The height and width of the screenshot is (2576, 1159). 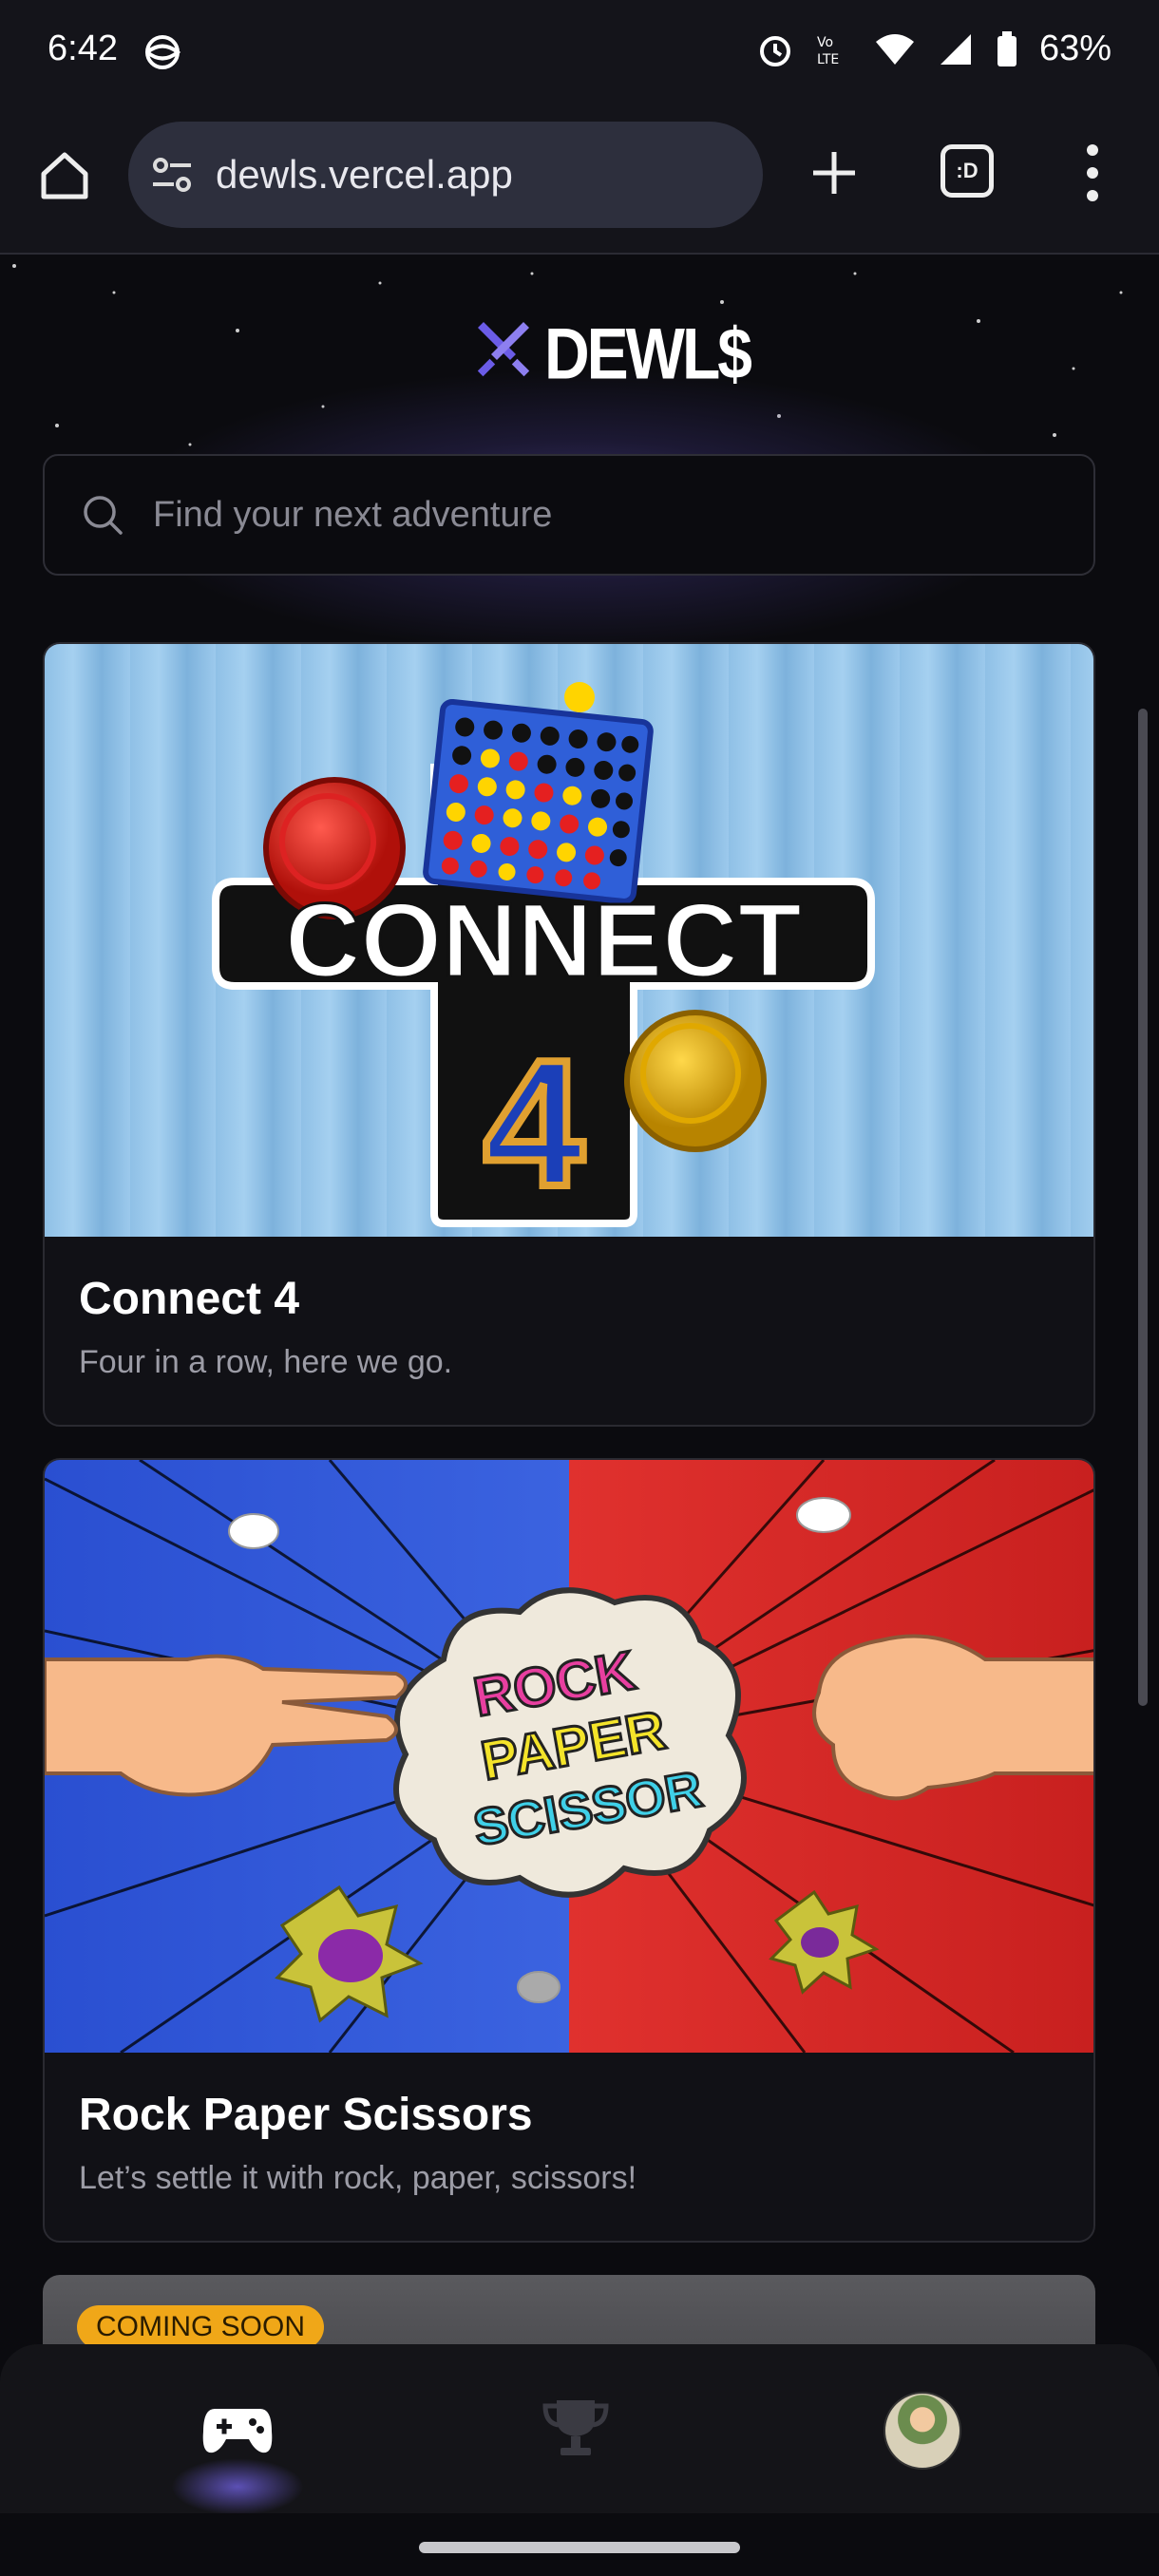 I want to click on game-card-coming-soon: COMING SOON, so click(x=569, y=2309).